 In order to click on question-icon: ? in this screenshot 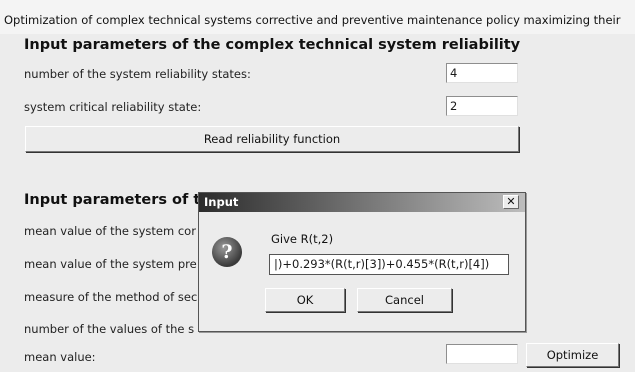, I will do `click(227, 252)`.